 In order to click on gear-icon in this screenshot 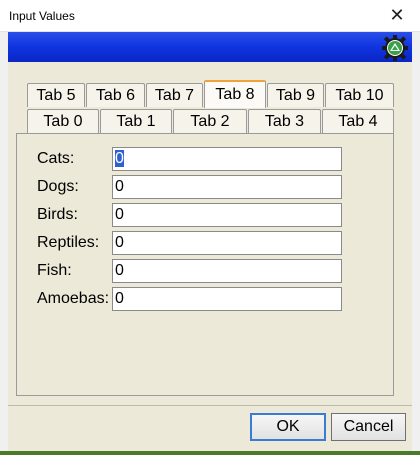, I will do `click(395, 48)`.